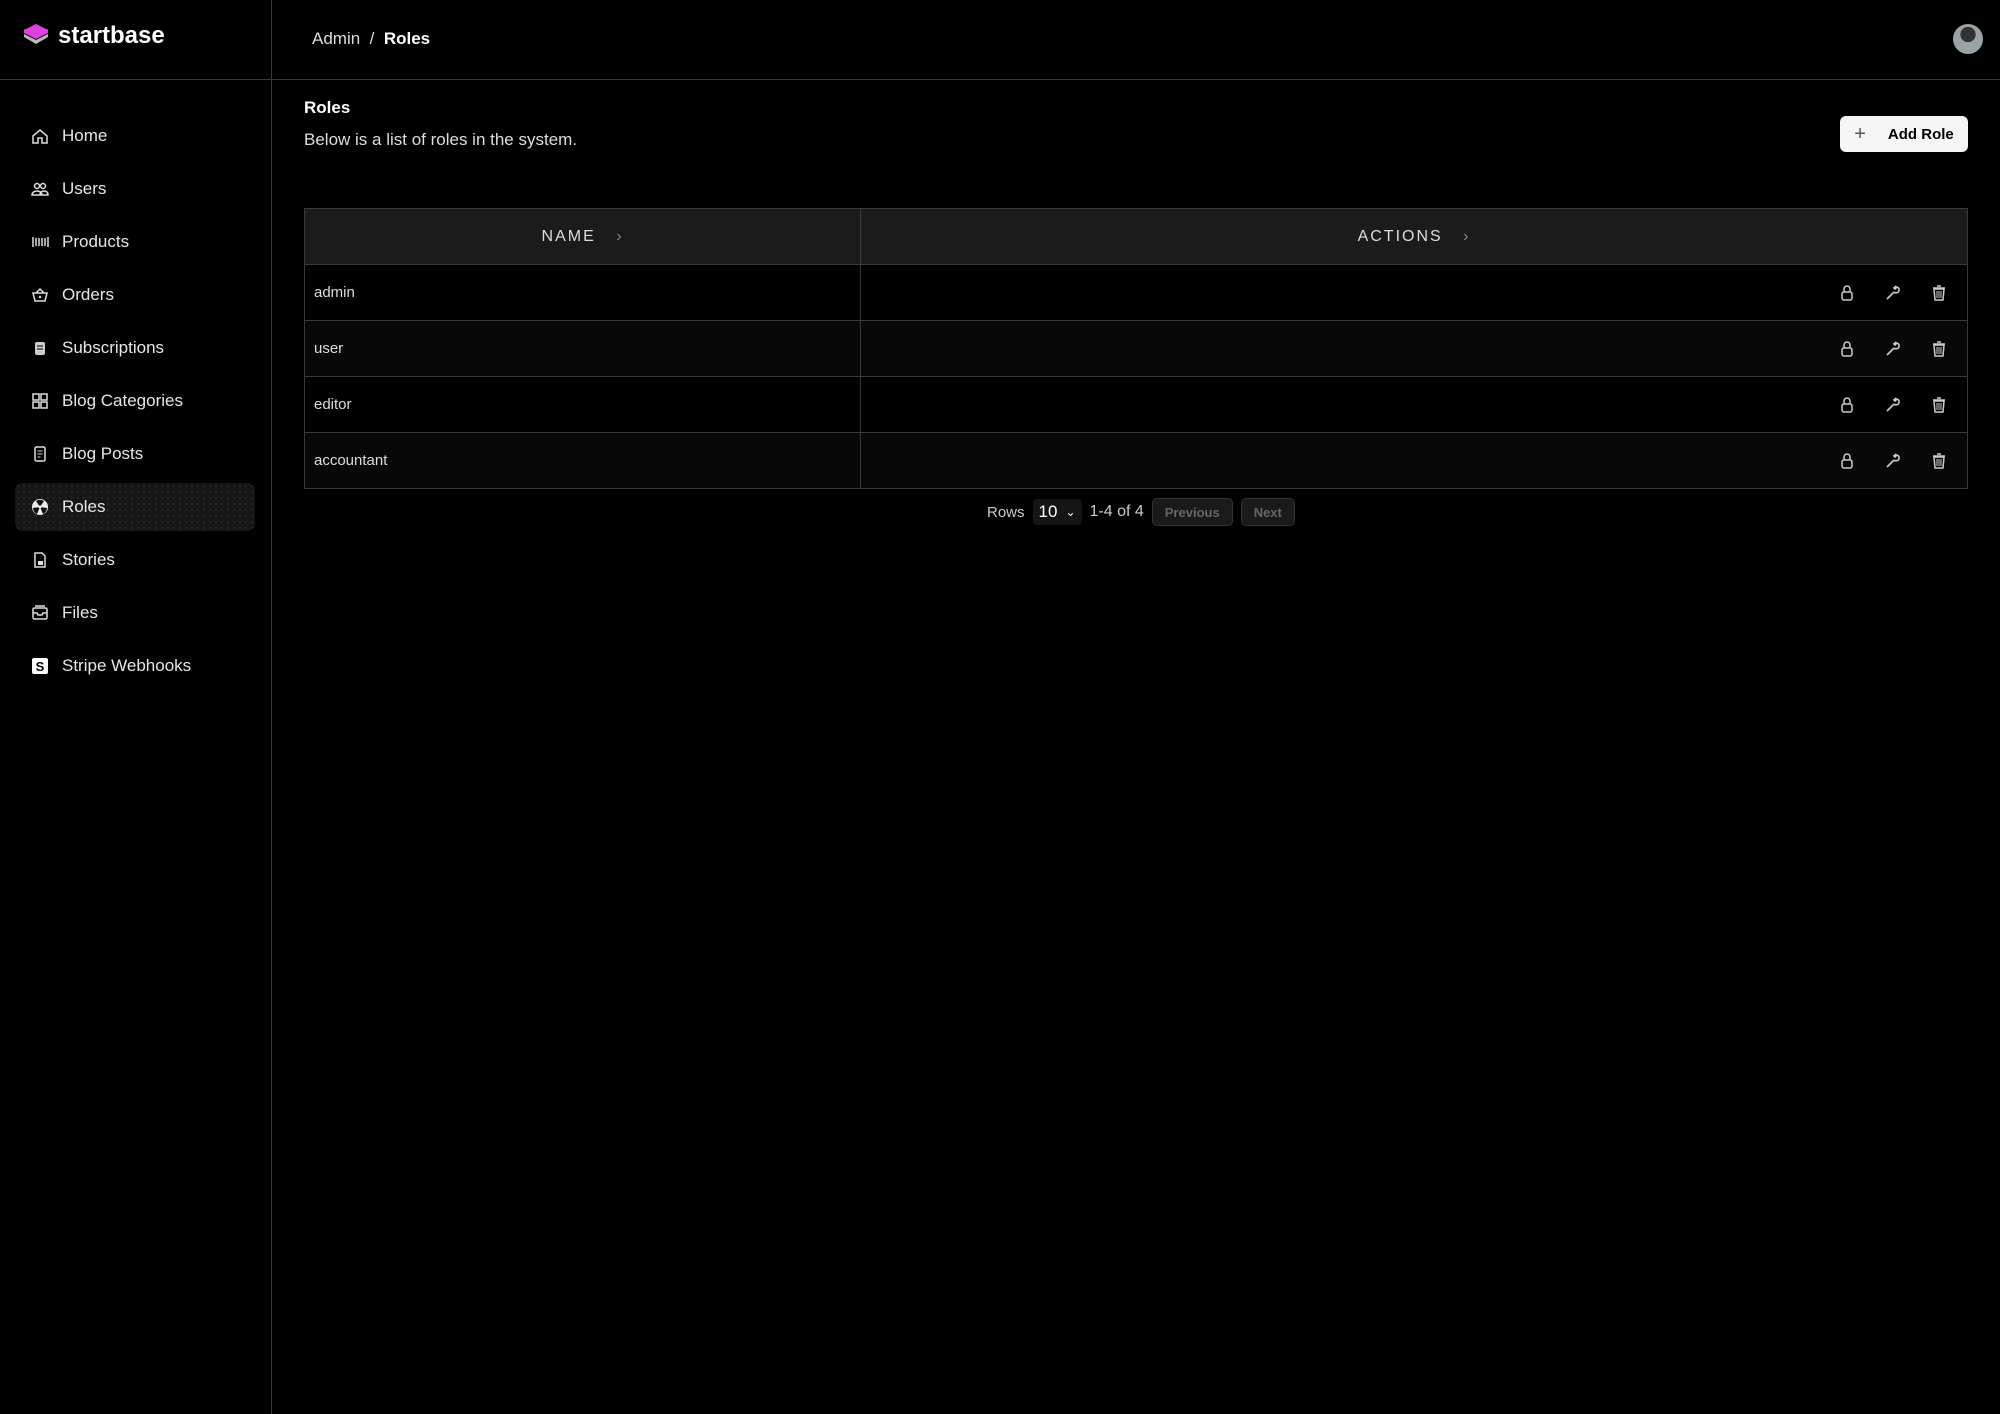 The image size is (2000, 1414). I want to click on sidebar-item-home: Home, so click(135, 136).